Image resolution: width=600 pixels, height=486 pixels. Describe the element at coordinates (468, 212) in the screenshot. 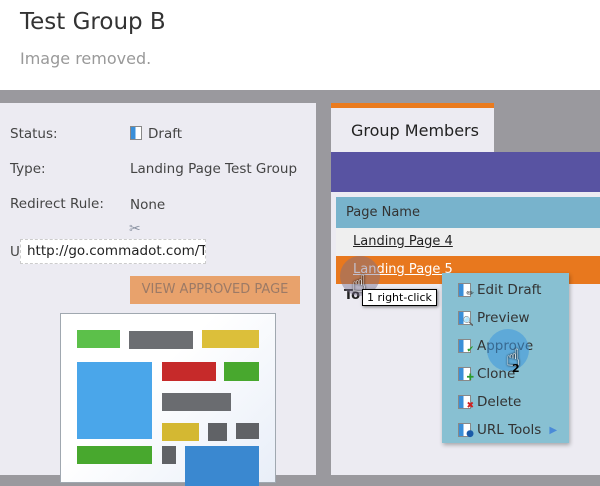

I see `column-header-page-name: Page Name` at that location.